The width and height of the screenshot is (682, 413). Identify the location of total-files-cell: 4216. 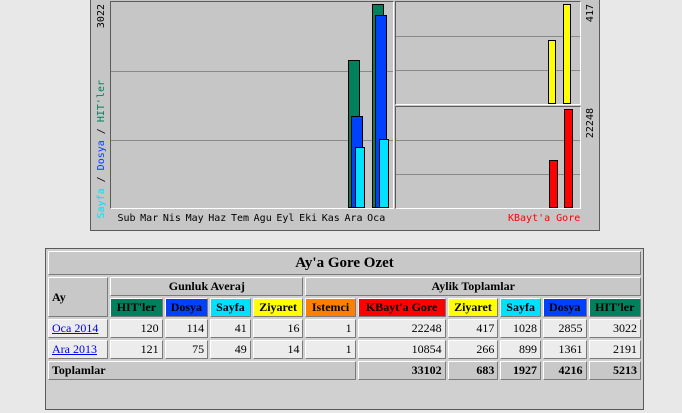
(564, 370).